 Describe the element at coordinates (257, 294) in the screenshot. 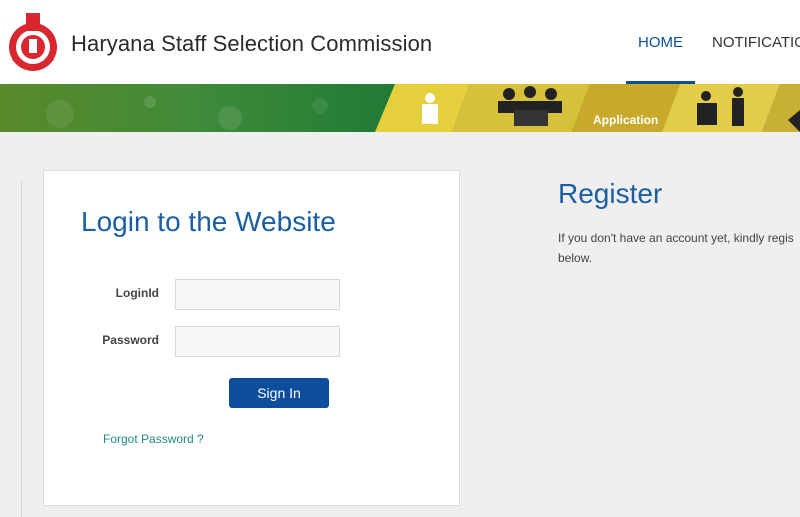

I see `loginid-input` at that location.